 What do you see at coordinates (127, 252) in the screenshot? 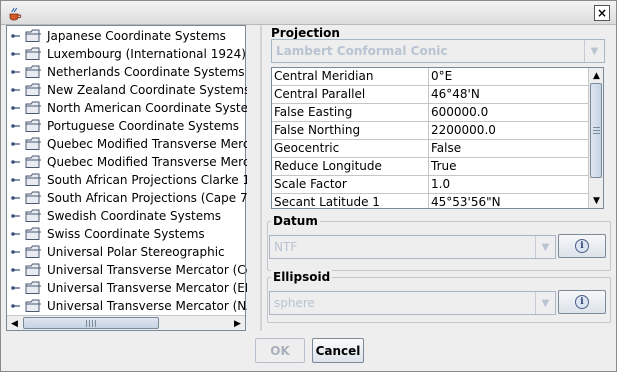
I see `tree-item-ups: Universal Polar Stereographic` at bounding box center [127, 252].